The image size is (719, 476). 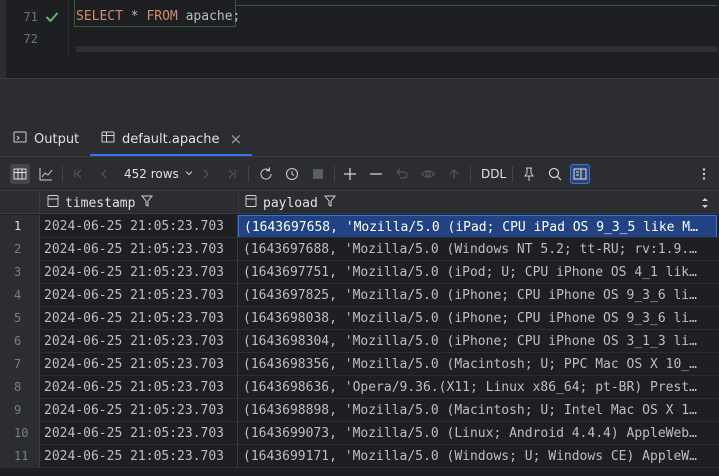 What do you see at coordinates (151, 174) in the screenshot?
I see `row-count-label: 452 rows` at bounding box center [151, 174].